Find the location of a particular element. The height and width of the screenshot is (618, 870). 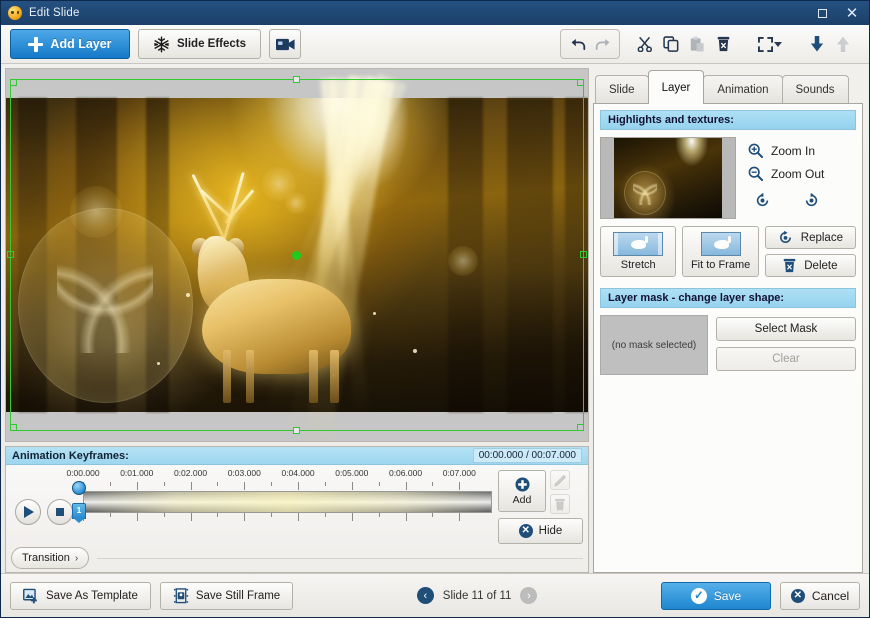

move-down-button is located at coordinates (817, 44).